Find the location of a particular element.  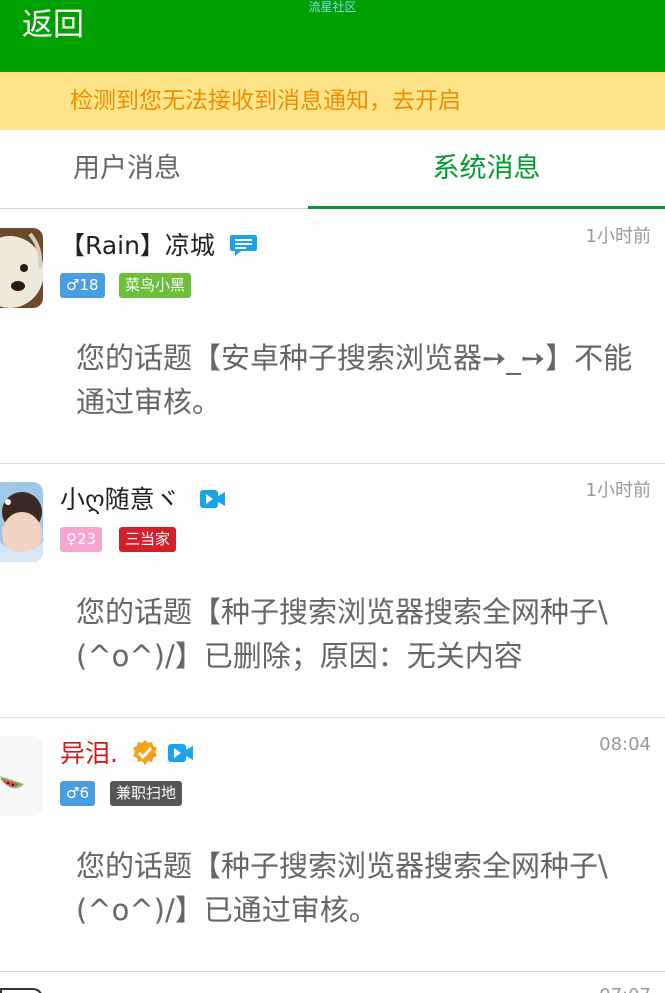

title-badge: 三当家 is located at coordinates (148, 539).